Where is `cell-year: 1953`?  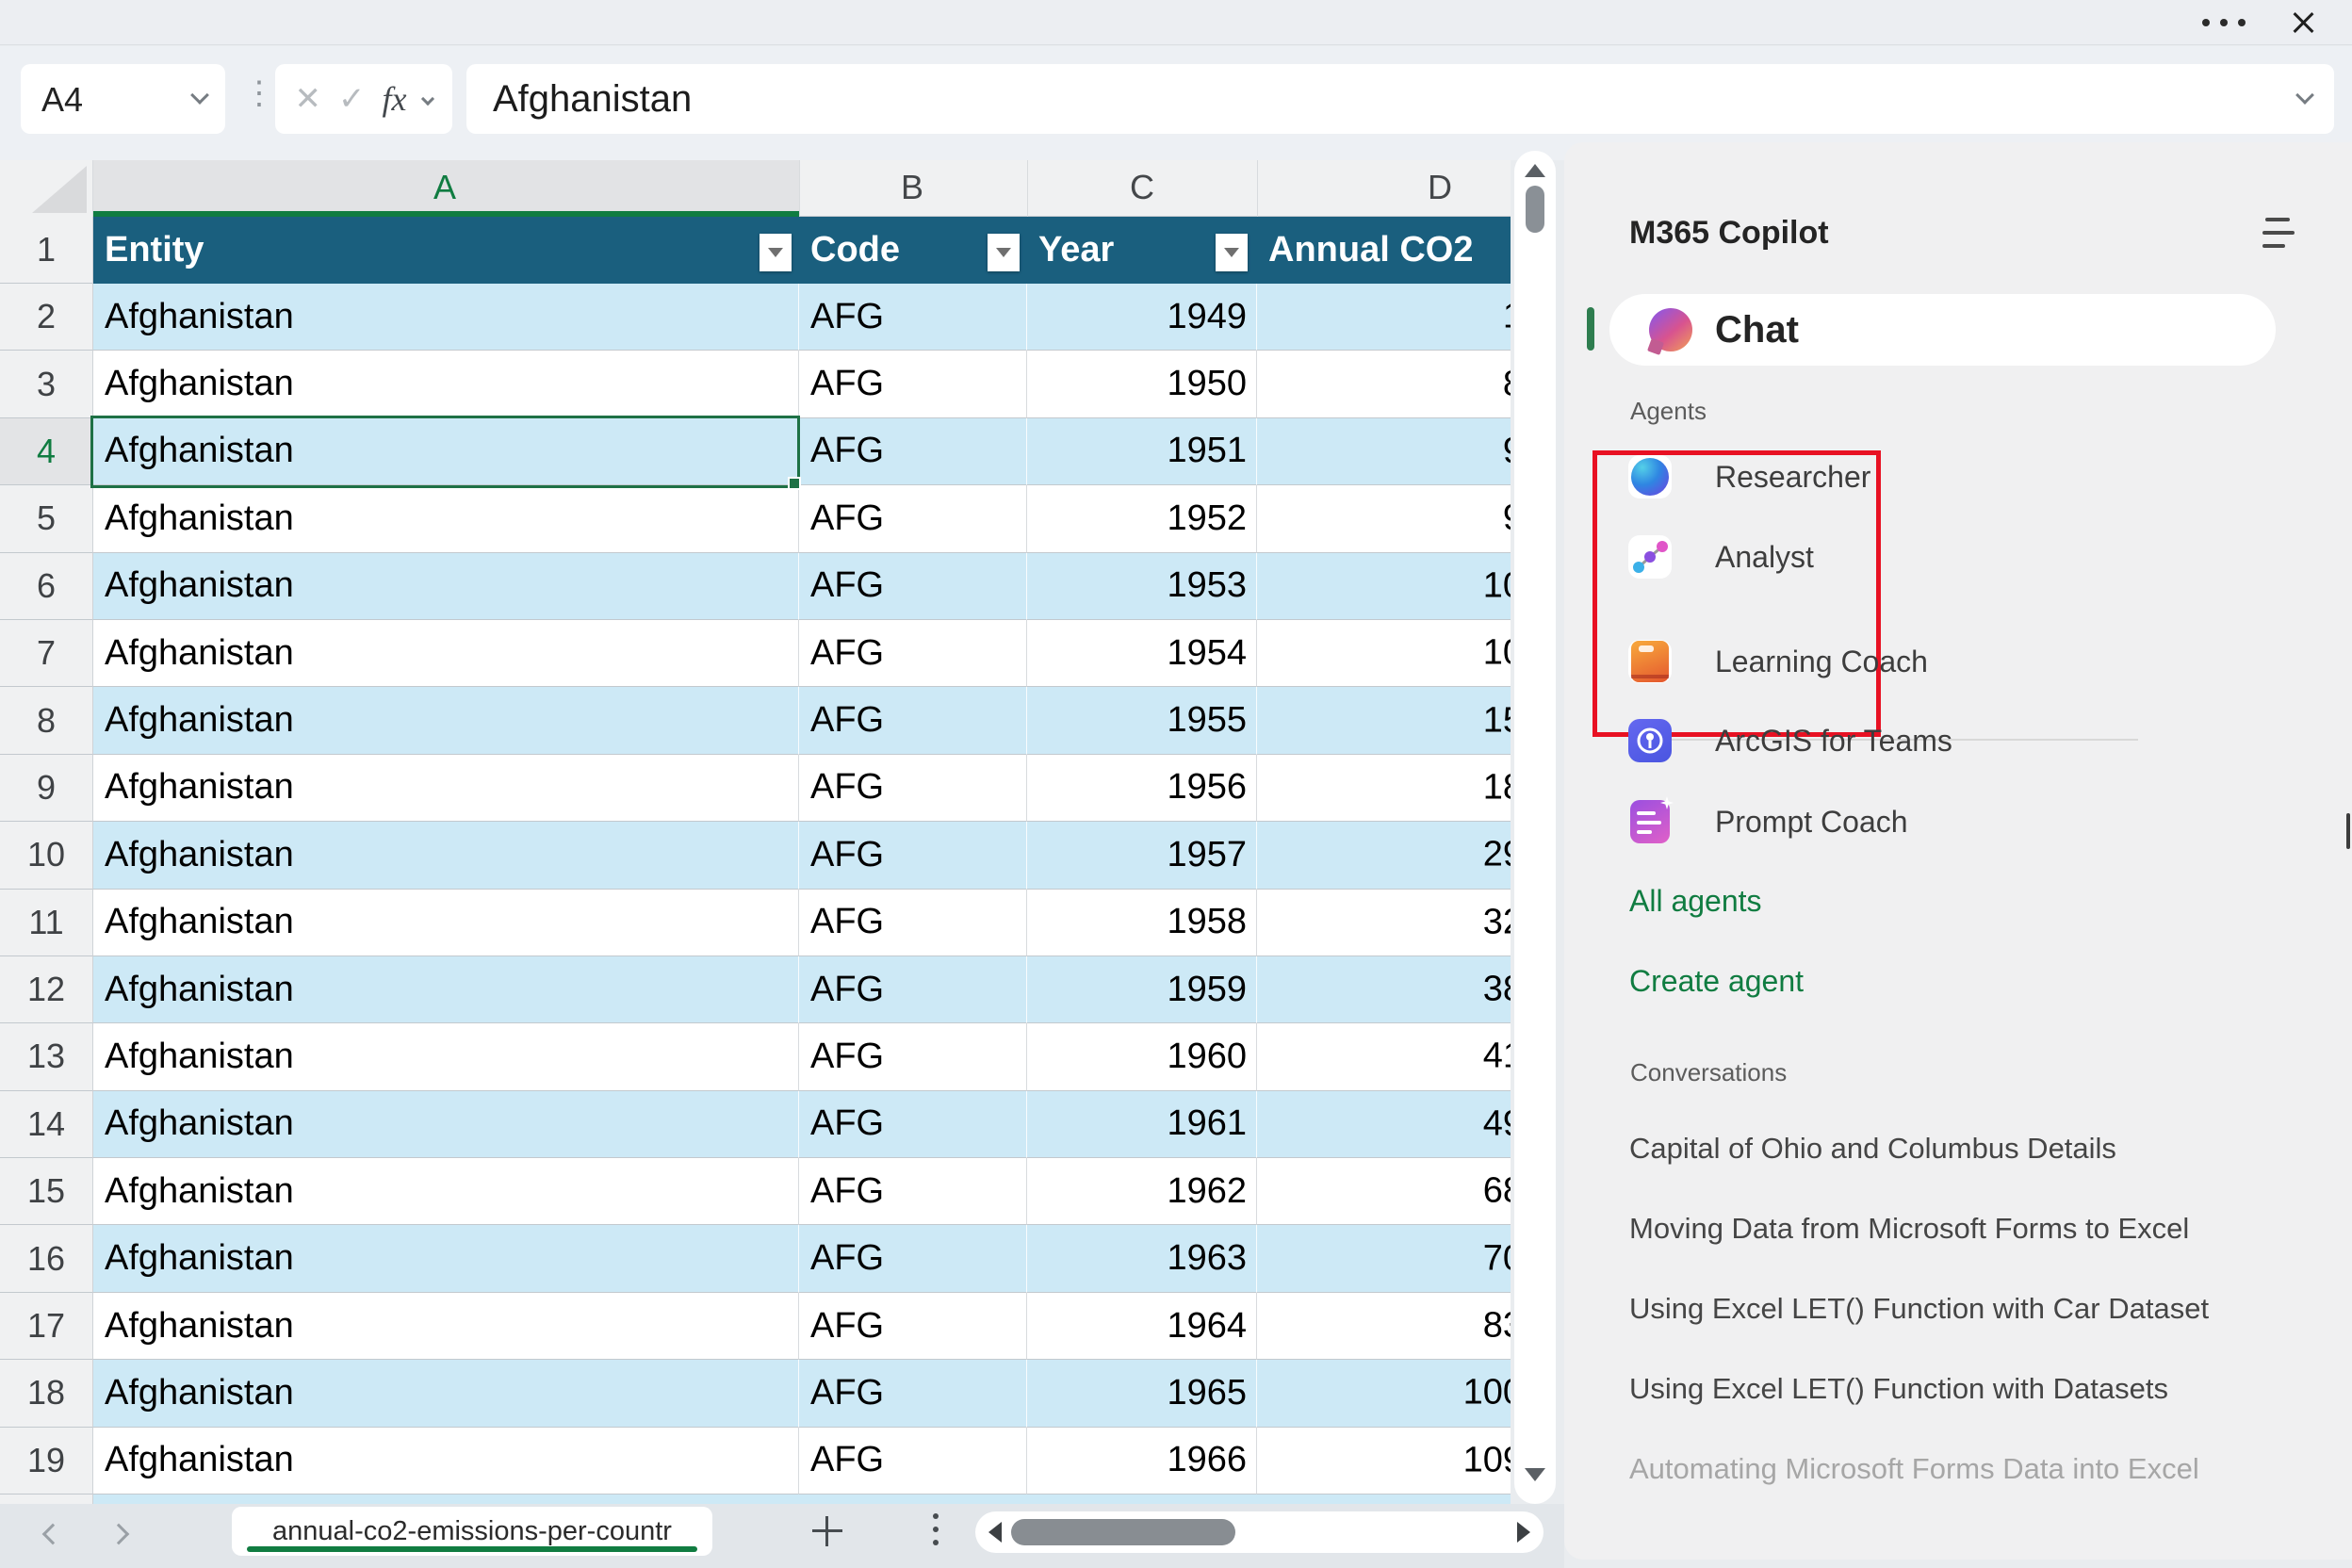 cell-year: 1953 is located at coordinates (1142, 586).